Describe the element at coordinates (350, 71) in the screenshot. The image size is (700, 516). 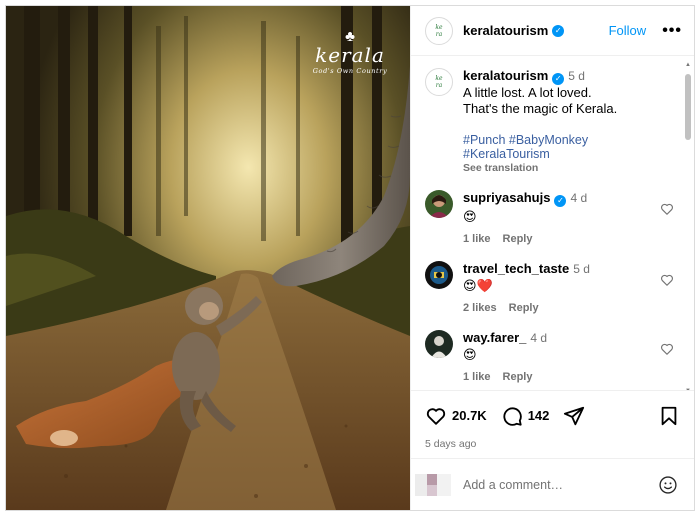
I see `brand-tagline: God's Own Country` at that location.